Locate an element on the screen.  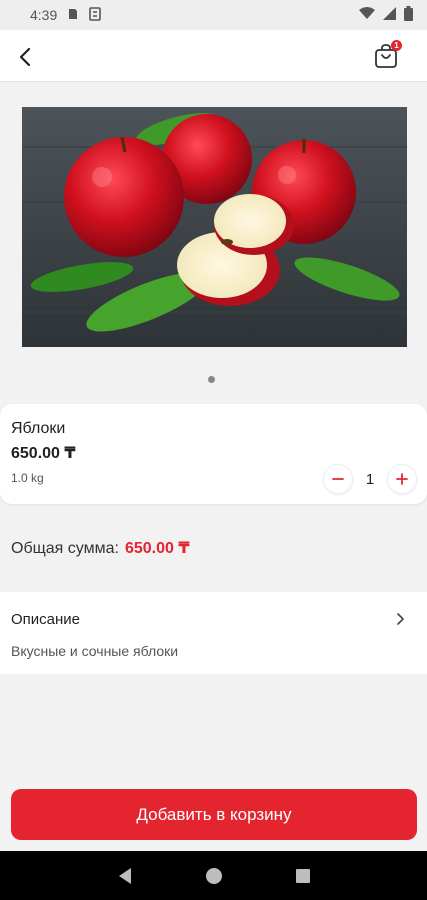
status-time: 4:39 is located at coordinates (44, 15).